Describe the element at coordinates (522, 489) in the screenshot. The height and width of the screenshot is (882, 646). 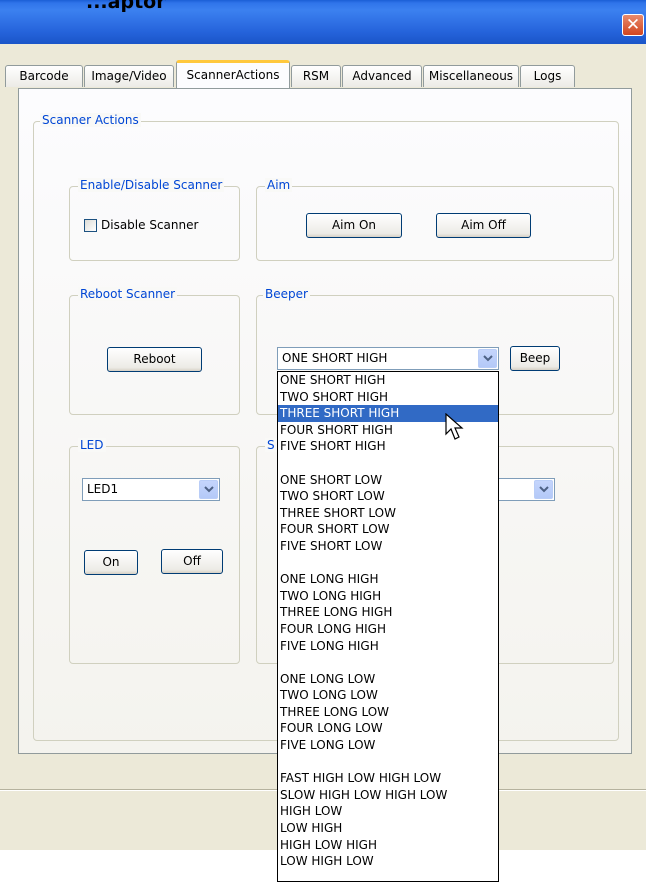
I see `hidden-select` at that location.